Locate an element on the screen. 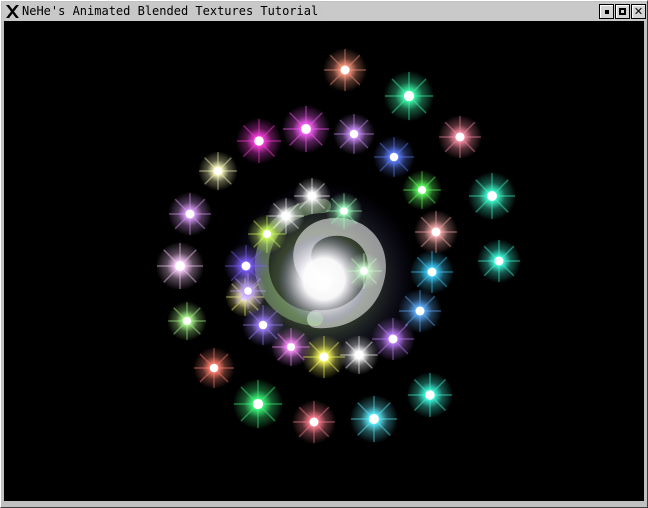 The height and width of the screenshot is (508, 648). minimize-icon is located at coordinates (606, 11).